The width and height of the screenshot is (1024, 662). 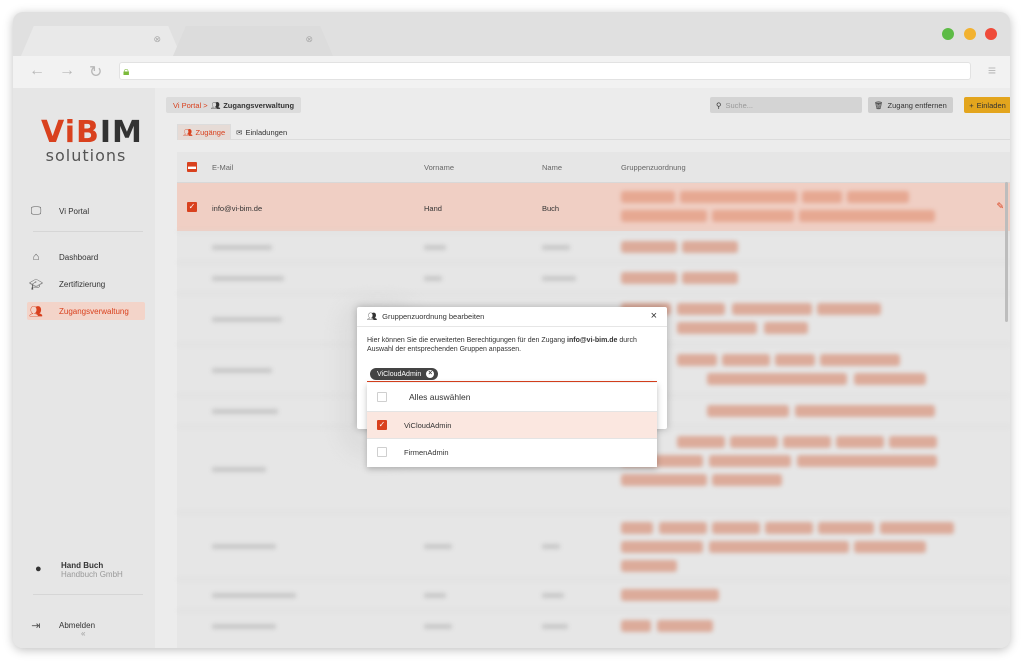 I want to click on logout-label: Abmelden, so click(x=77, y=625).